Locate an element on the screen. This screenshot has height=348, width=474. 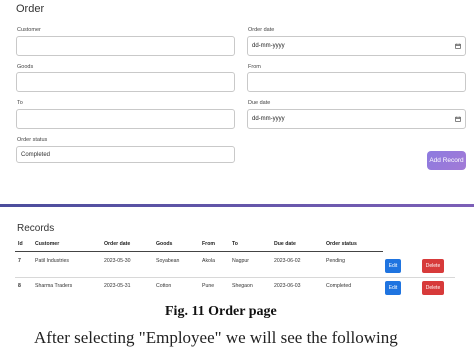
cell-id: 8 is located at coordinates (19, 286).